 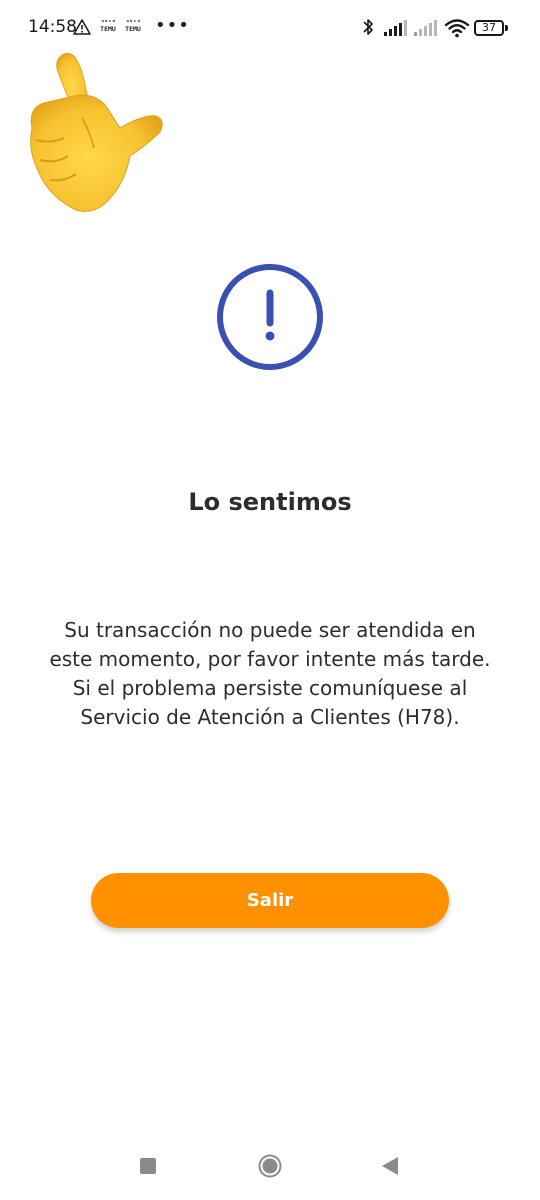 What do you see at coordinates (270, 630) in the screenshot?
I see `message-line: Su transacción no puede ser atendida en` at bounding box center [270, 630].